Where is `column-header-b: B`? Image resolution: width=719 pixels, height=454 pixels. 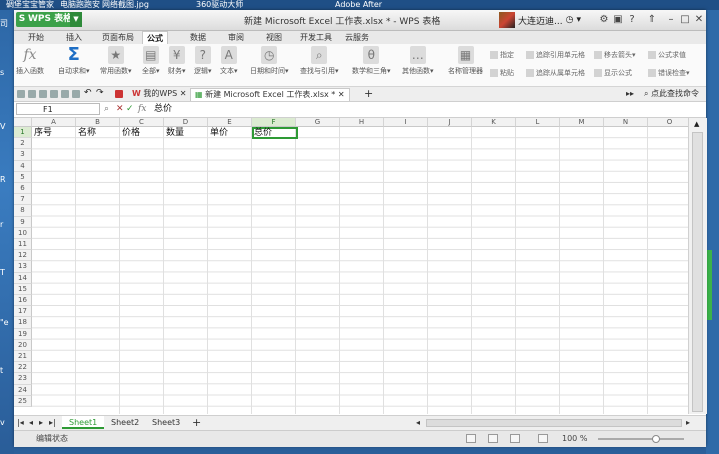
column-header-b: B is located at coordinates (98, 122).